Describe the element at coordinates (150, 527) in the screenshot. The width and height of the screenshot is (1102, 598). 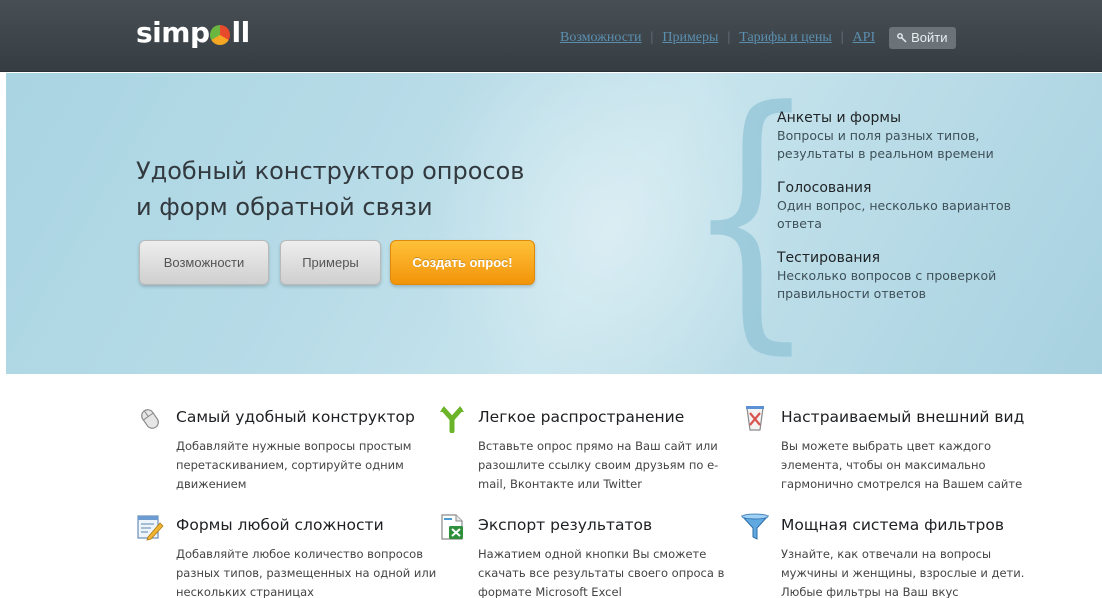
I see `form-edit-icon` at that location.